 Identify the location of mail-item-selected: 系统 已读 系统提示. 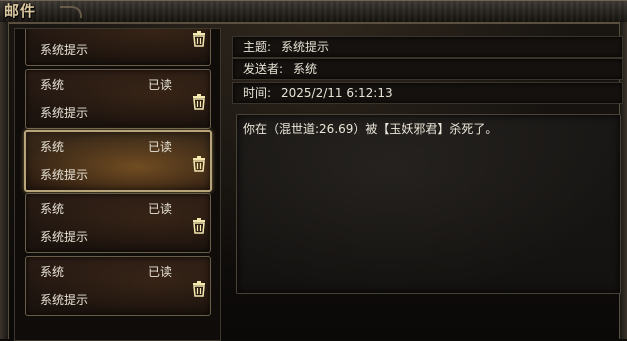
(118, 161).